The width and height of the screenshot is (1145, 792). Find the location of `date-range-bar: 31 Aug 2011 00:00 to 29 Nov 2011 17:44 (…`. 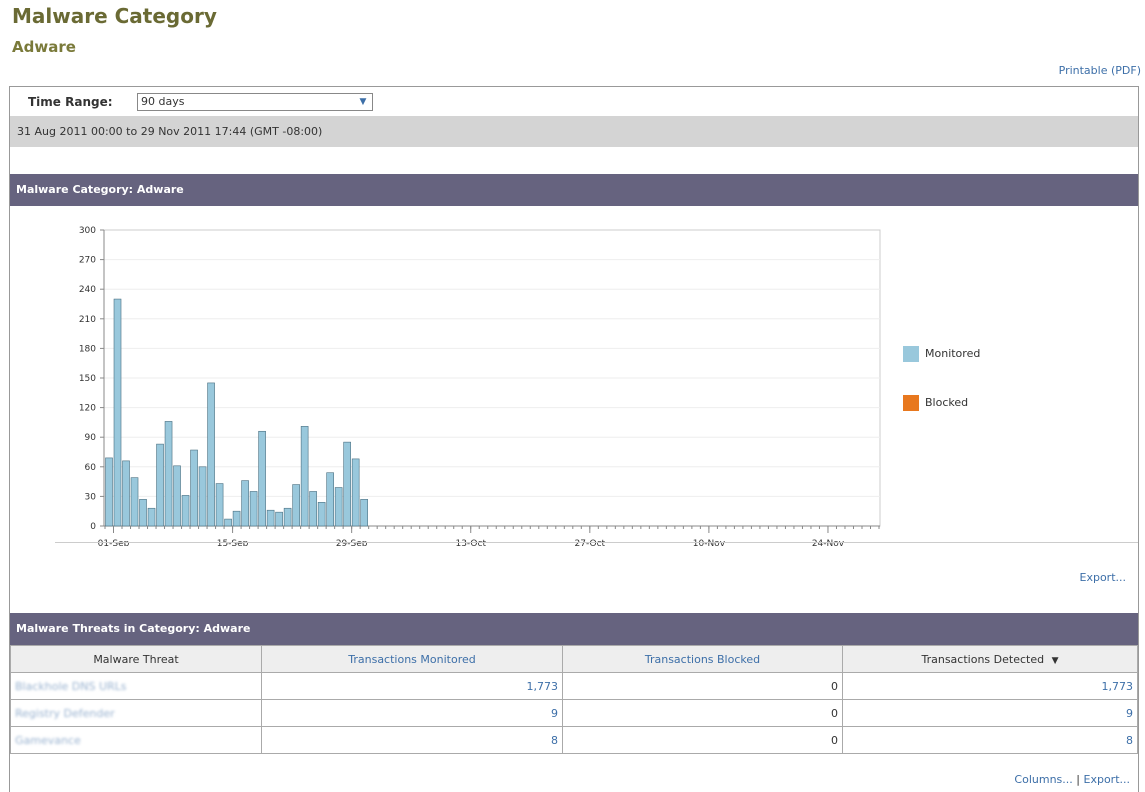

date-range-bar: 31 Aug 2011 00:00 to 29 Nov 2011 17:44 (… is located at coordinates (574, 131).